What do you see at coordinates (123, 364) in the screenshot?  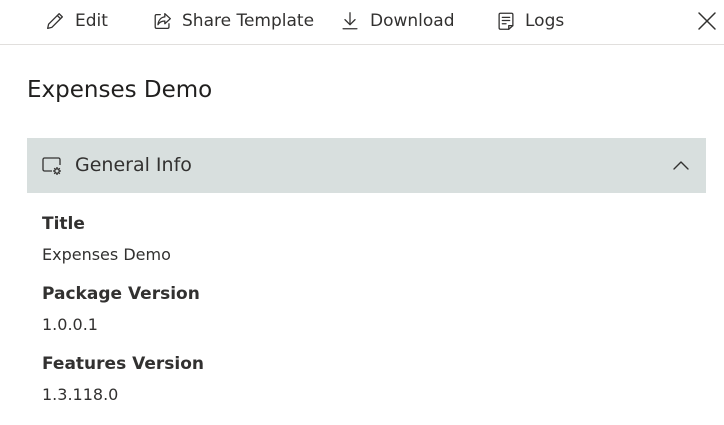 I see `features-version-label: Features Version` at bounding box center [123, 364].